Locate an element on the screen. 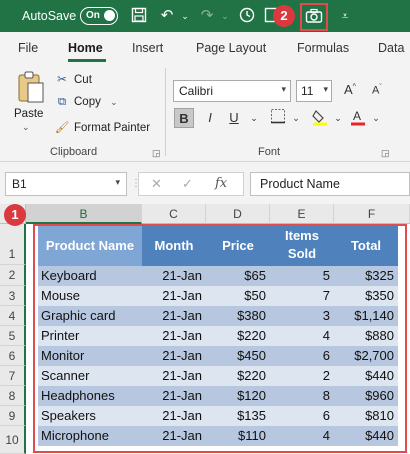 The height and width of the screenshot is (454, 410). format-painter-label: Format Painter is located at coordinates (112, 128).